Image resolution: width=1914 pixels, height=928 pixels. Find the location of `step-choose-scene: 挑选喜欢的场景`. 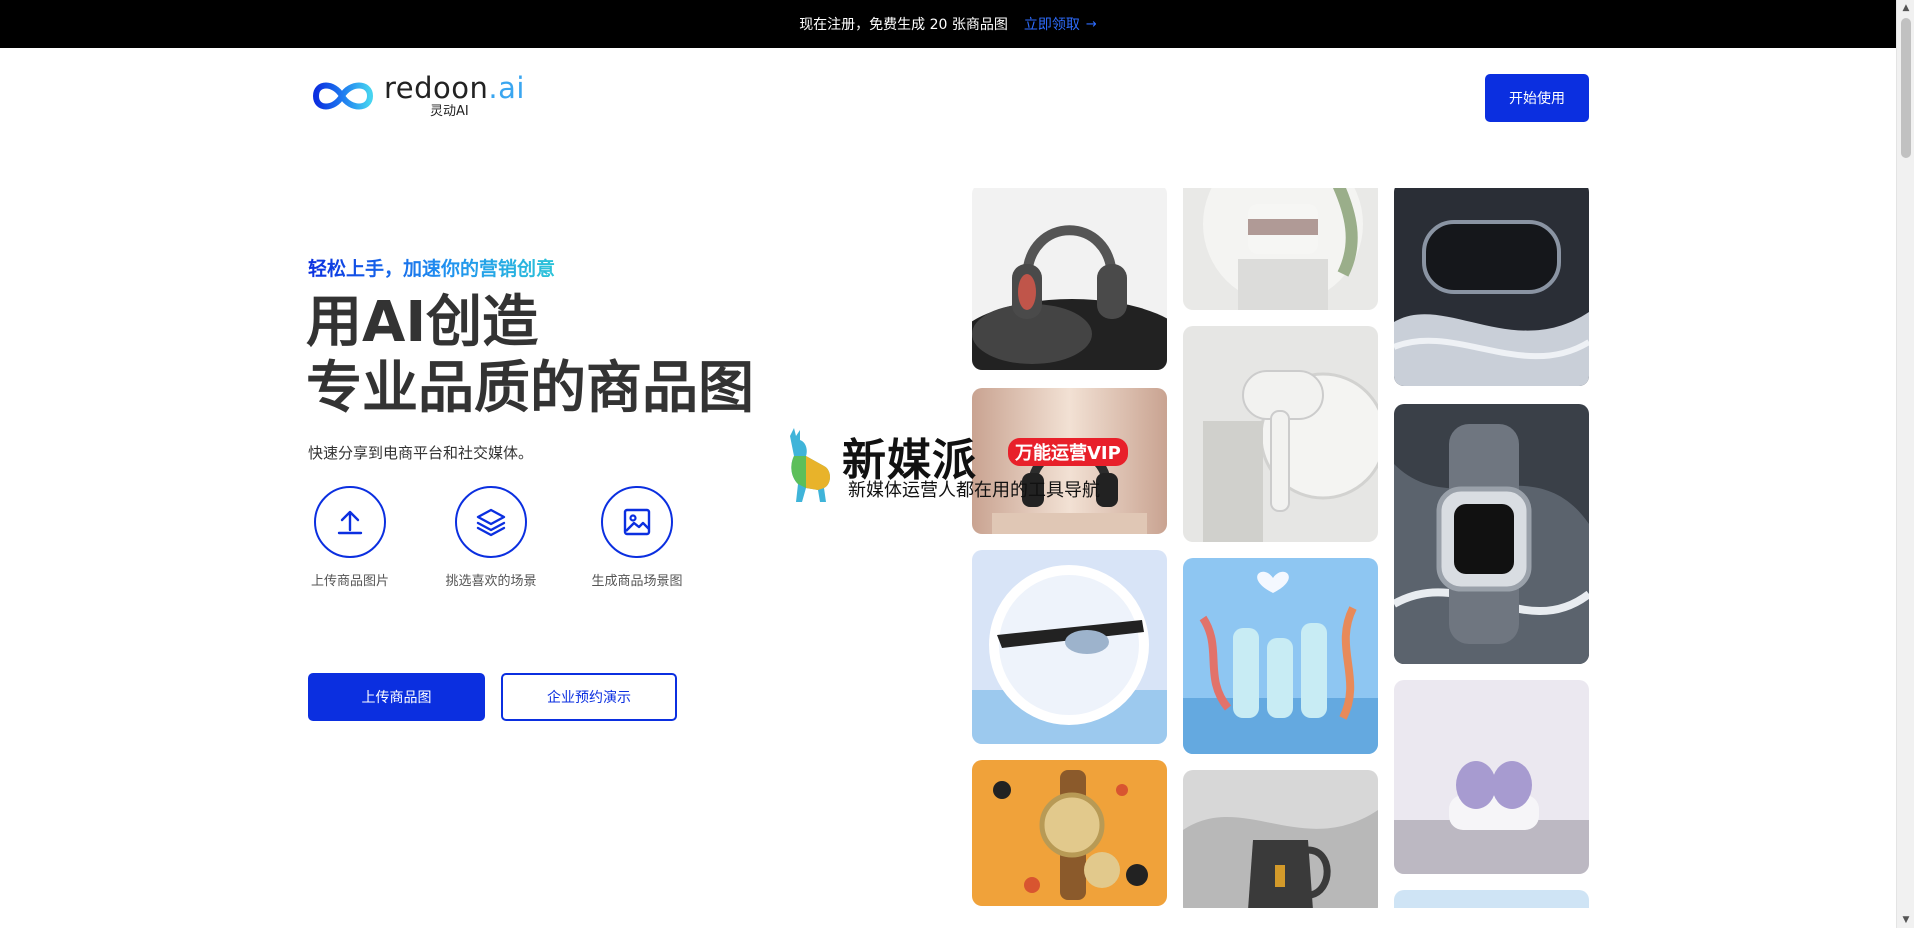

step-choose-scene: 挑选喜欢的场景 is located at coordinates (491, 537).